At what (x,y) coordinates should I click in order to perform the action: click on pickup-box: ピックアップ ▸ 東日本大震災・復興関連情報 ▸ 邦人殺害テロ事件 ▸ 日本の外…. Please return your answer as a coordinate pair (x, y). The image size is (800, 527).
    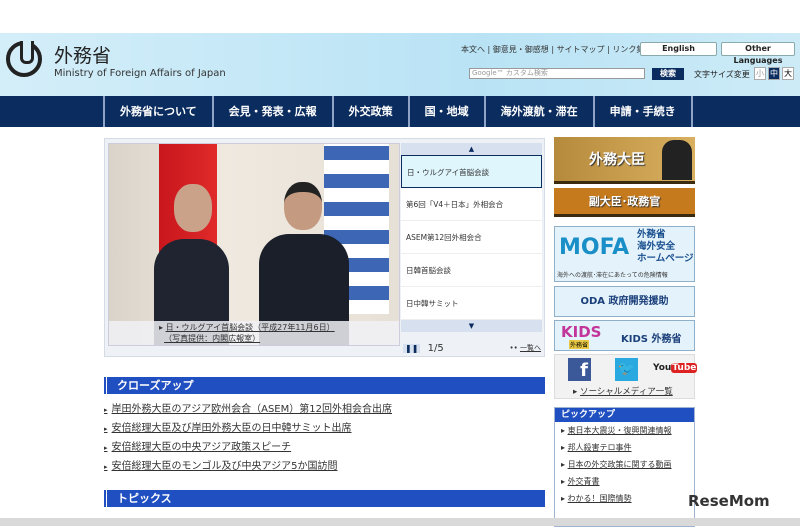
    Looking at the image, I should click on (624, 467).